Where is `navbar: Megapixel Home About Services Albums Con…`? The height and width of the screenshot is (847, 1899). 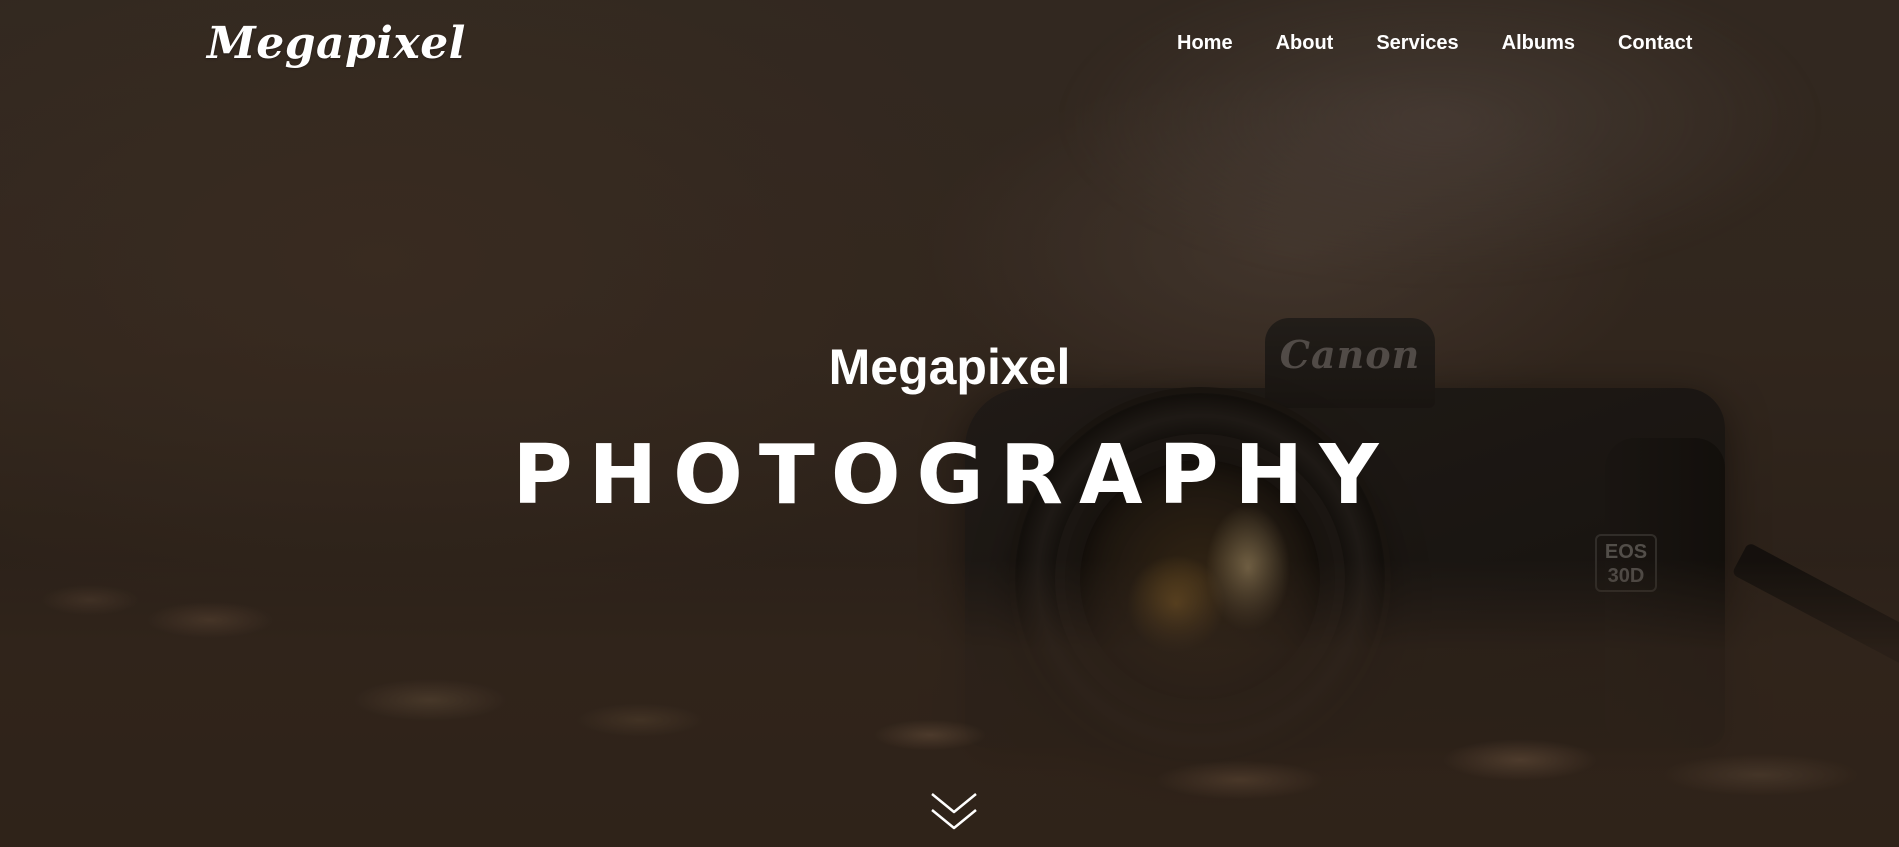 navbar: Megapixel Home About Services Albums Con… is located at coordinates (949, 46).